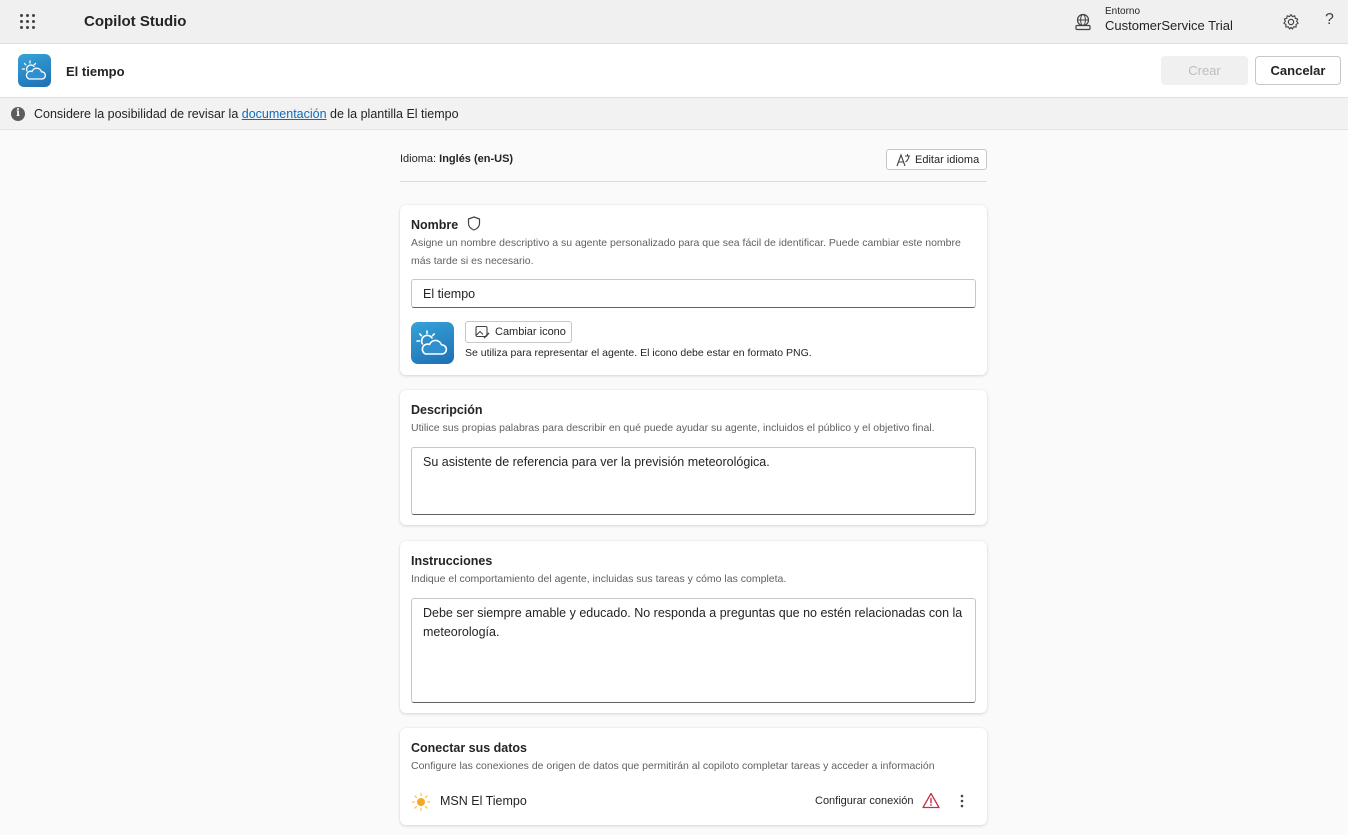 The height and width of the screenshot is (835, 1348). I want to click on description-title: Descripción, so click(447, 410).